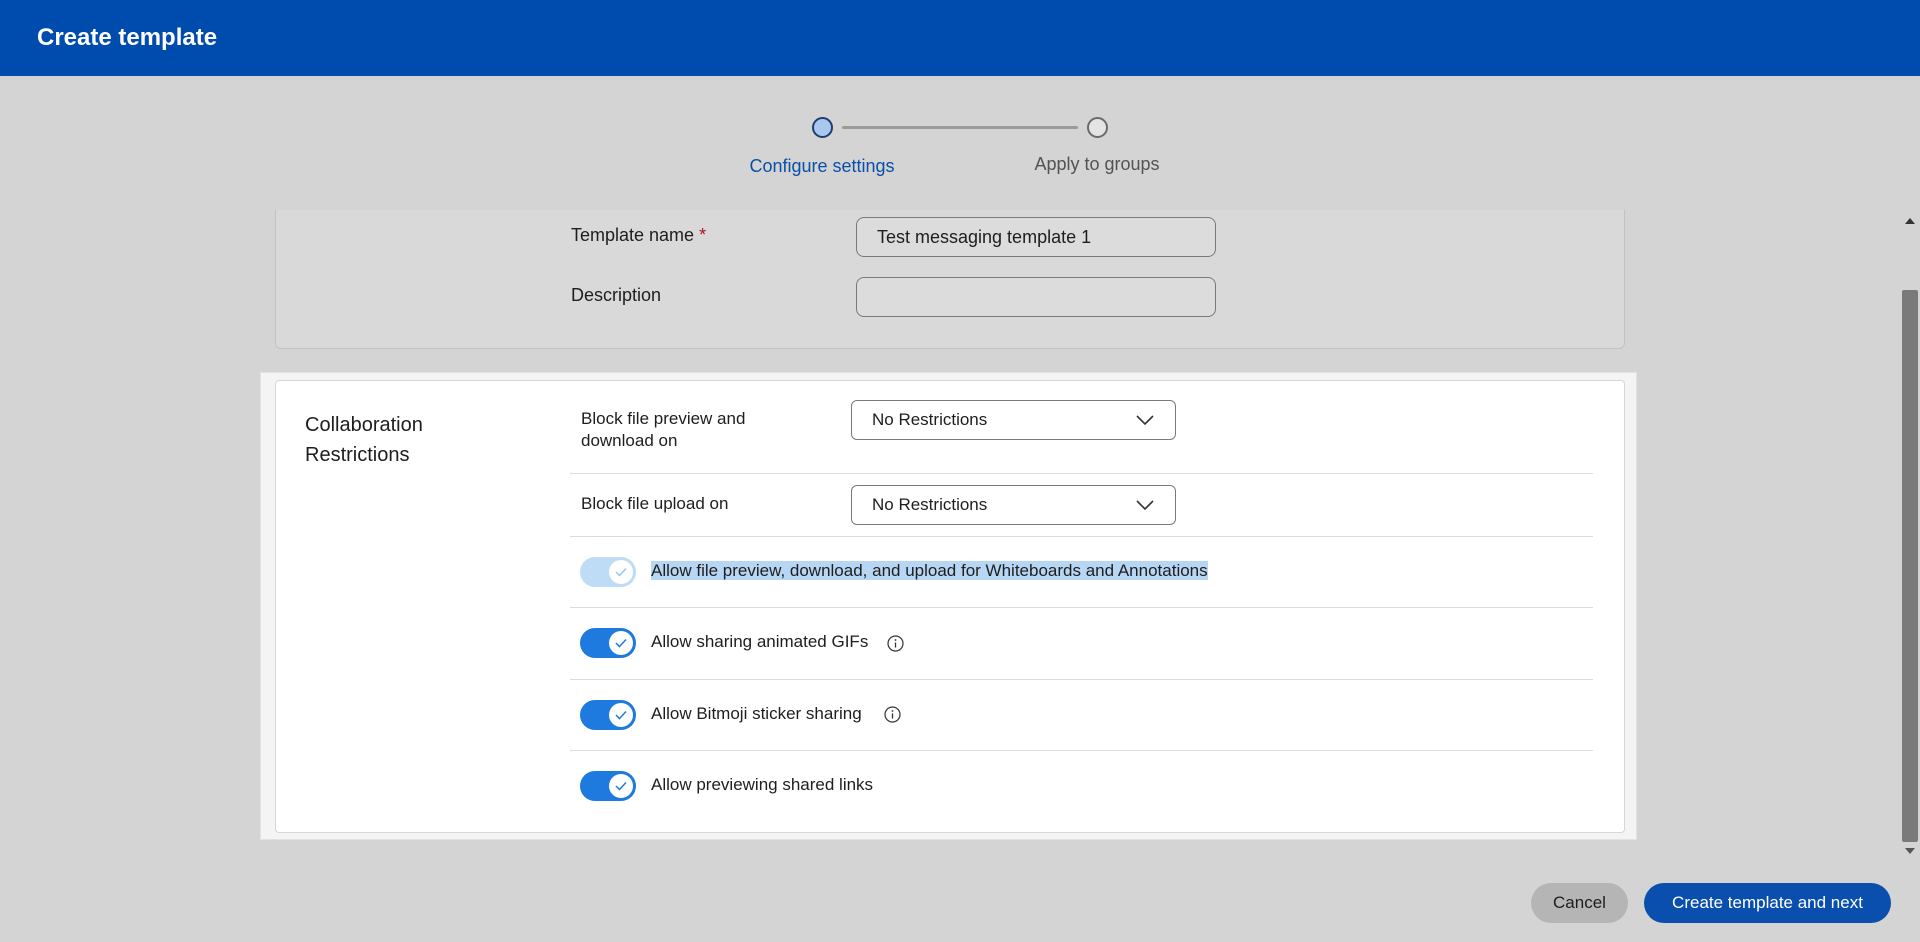 The image size is (1920, 942). I want to click on block-upload-value: No Restrictions, so click(930, 504).